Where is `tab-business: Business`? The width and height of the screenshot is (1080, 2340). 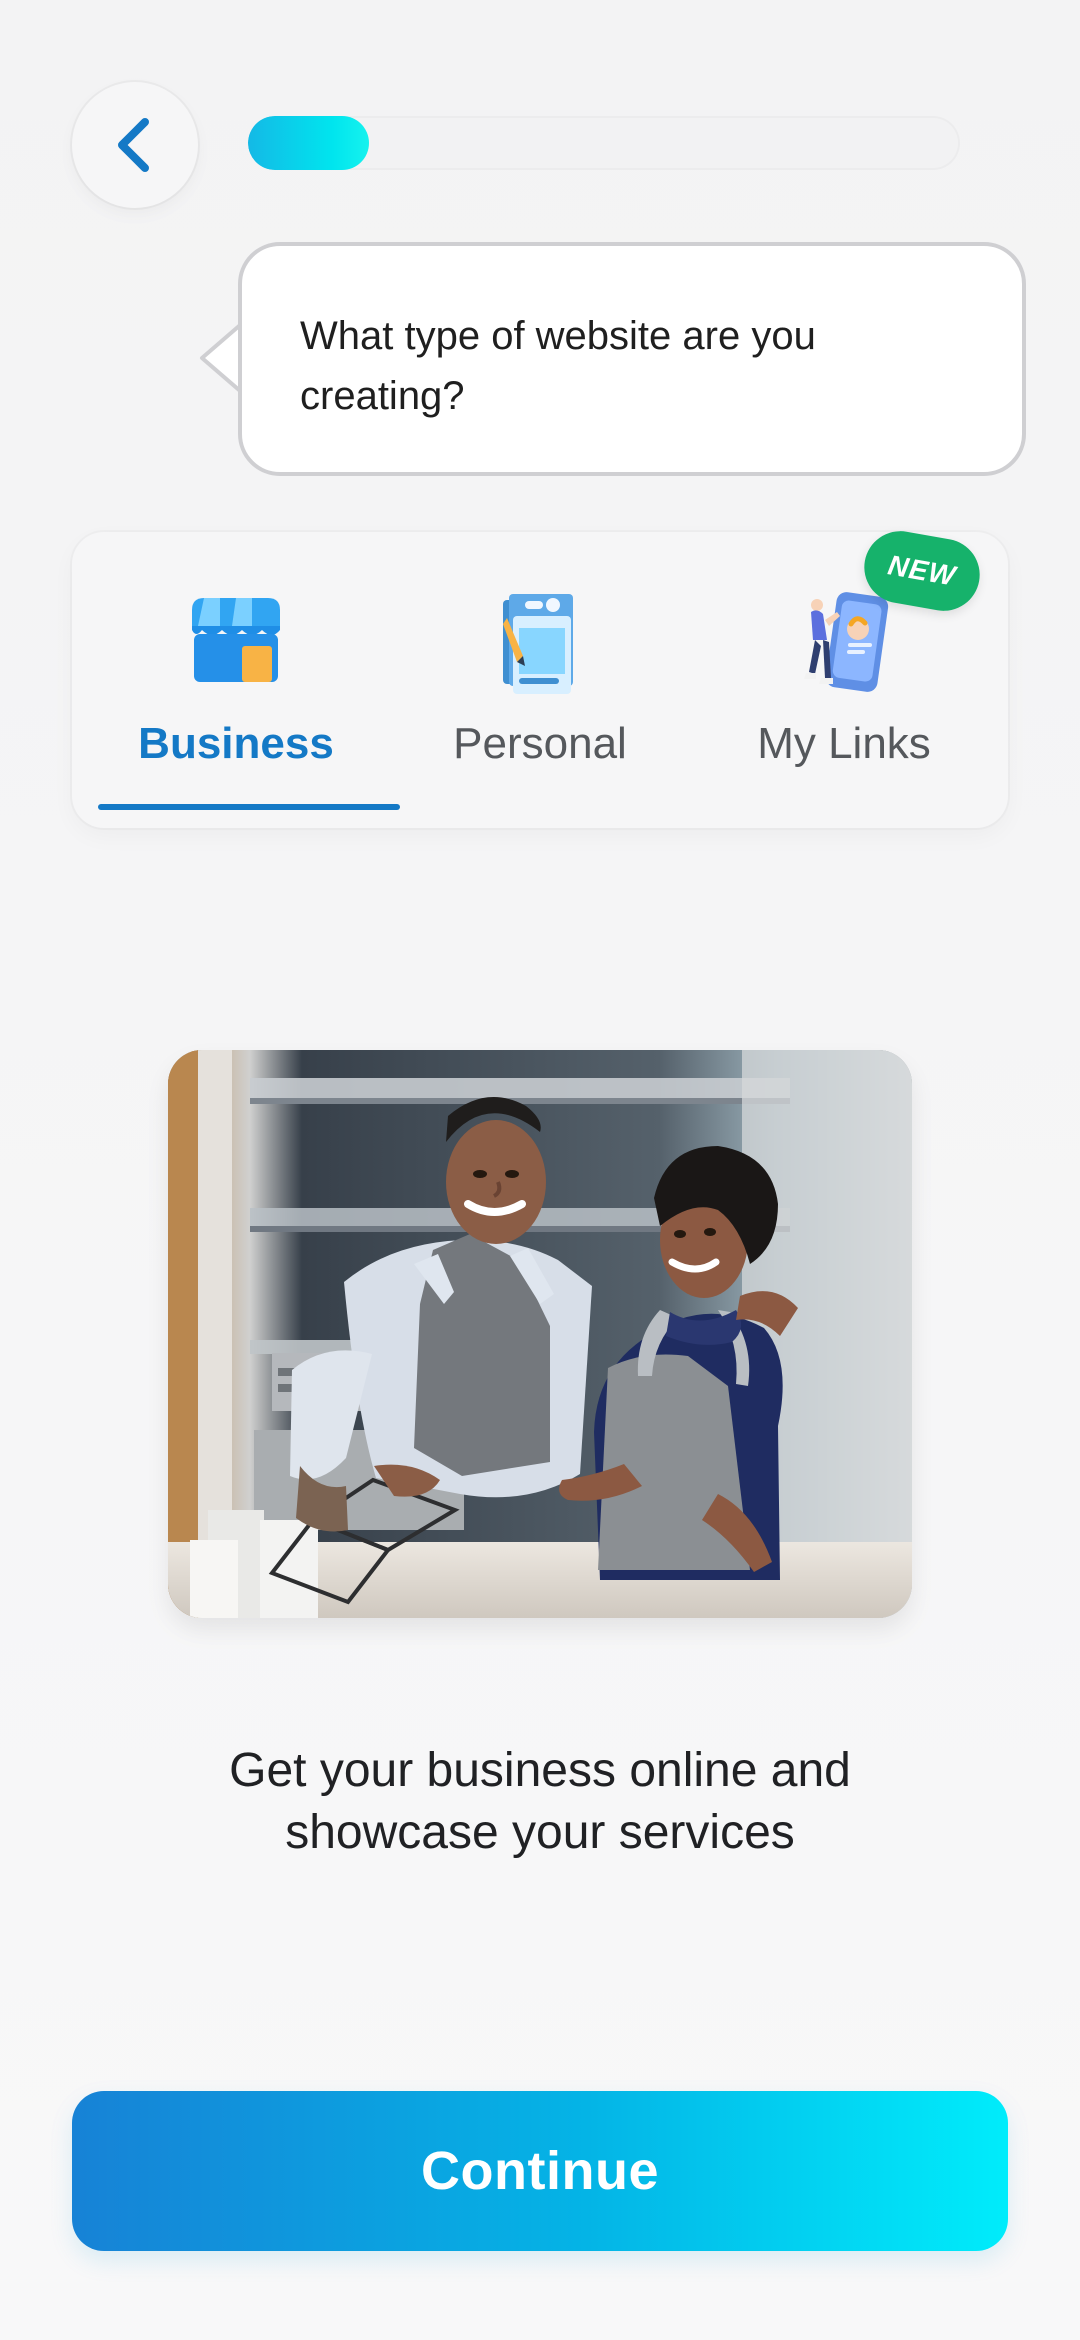
tab-business: Business is located at coordinates (242, 680).